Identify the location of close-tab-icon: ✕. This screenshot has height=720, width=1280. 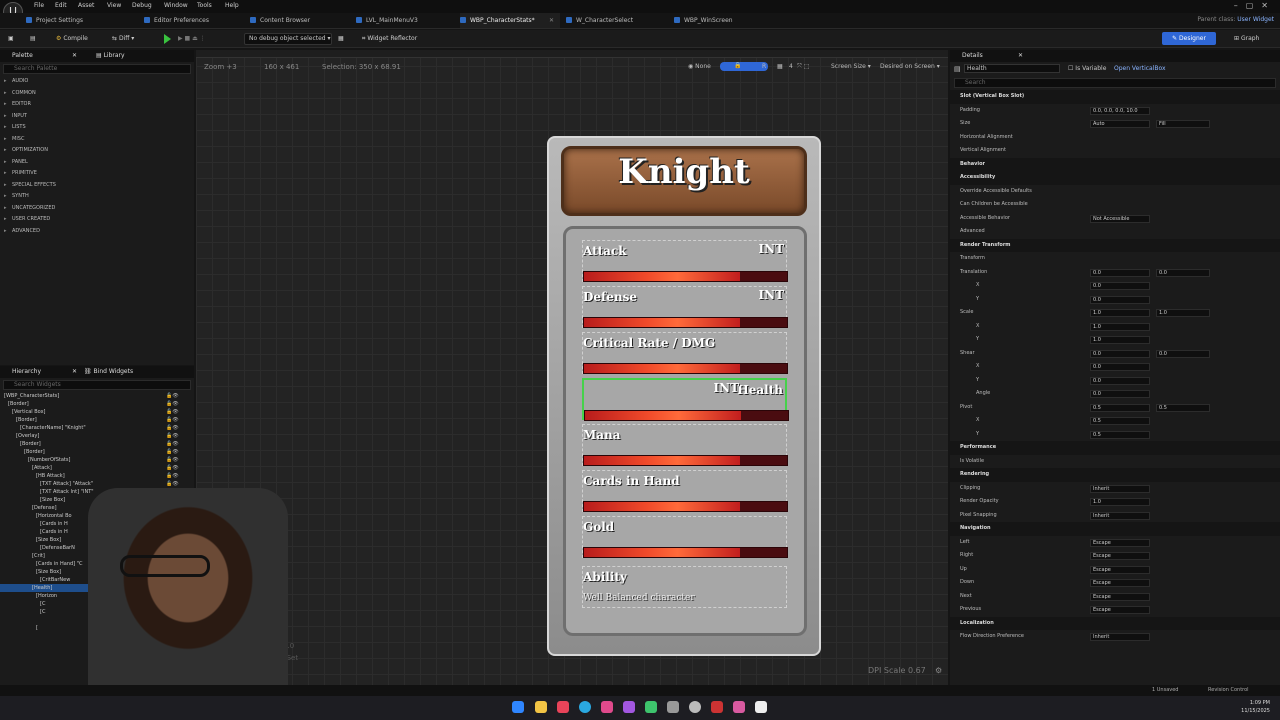
(551, 20).